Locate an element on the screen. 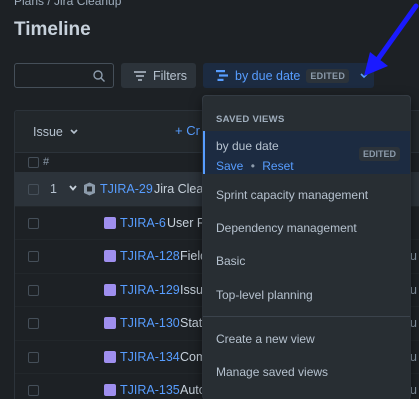  menu-item-create-view: Create a new view is located at coordinates (306, 339).